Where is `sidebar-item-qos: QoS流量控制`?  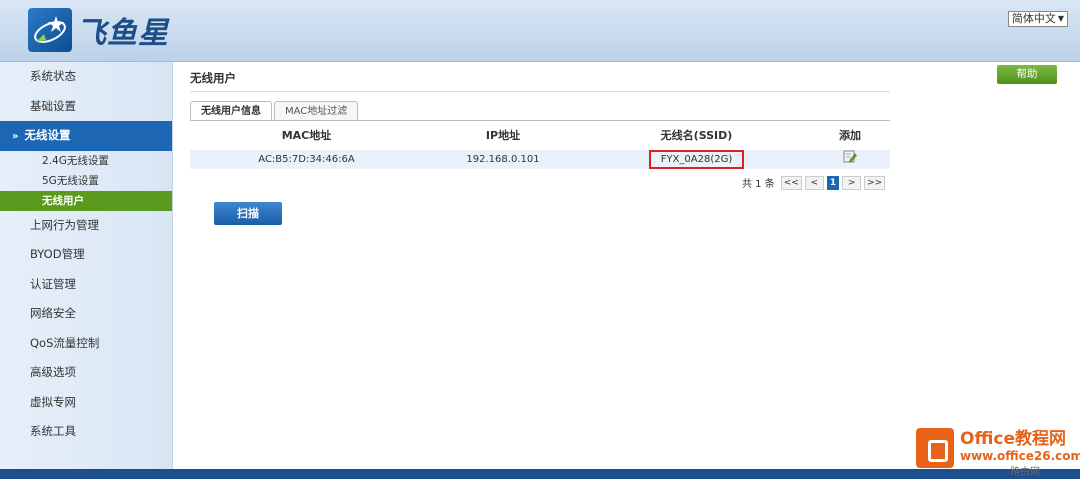
sidebar-item-qos: QoS流量控制 is located at coordinates (86, 344).